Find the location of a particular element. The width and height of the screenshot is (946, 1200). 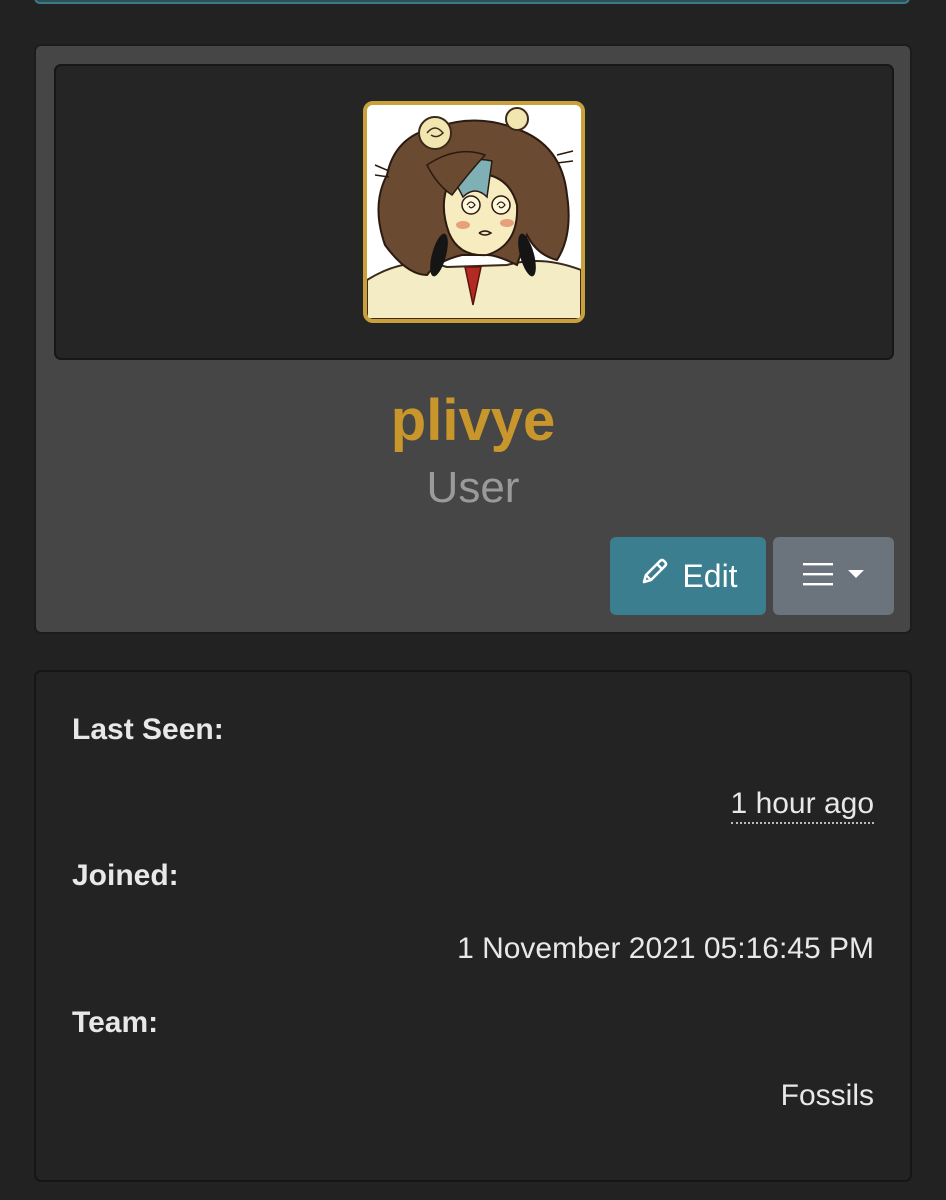

previous-panel-edge is located at coordinates (472, 2).